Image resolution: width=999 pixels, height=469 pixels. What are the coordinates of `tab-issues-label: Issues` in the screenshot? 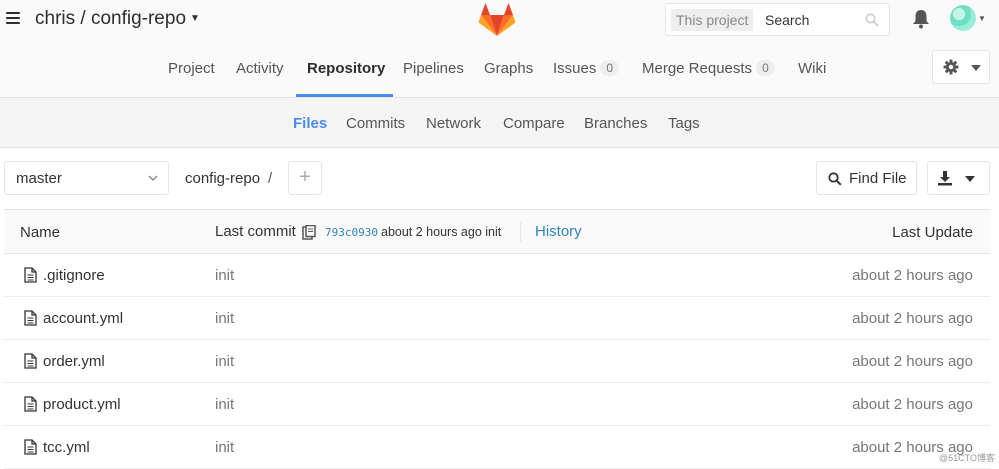 It's located at (574, 68).